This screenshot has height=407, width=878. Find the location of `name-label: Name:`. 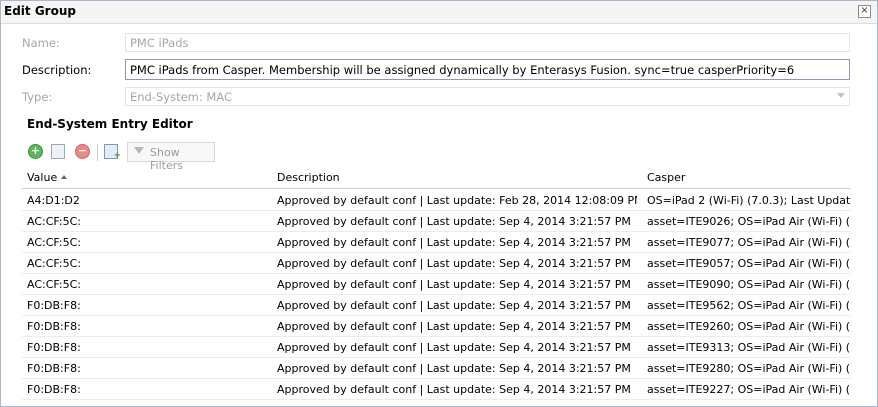

name-label: Name: is located at coordinates (41, 43).